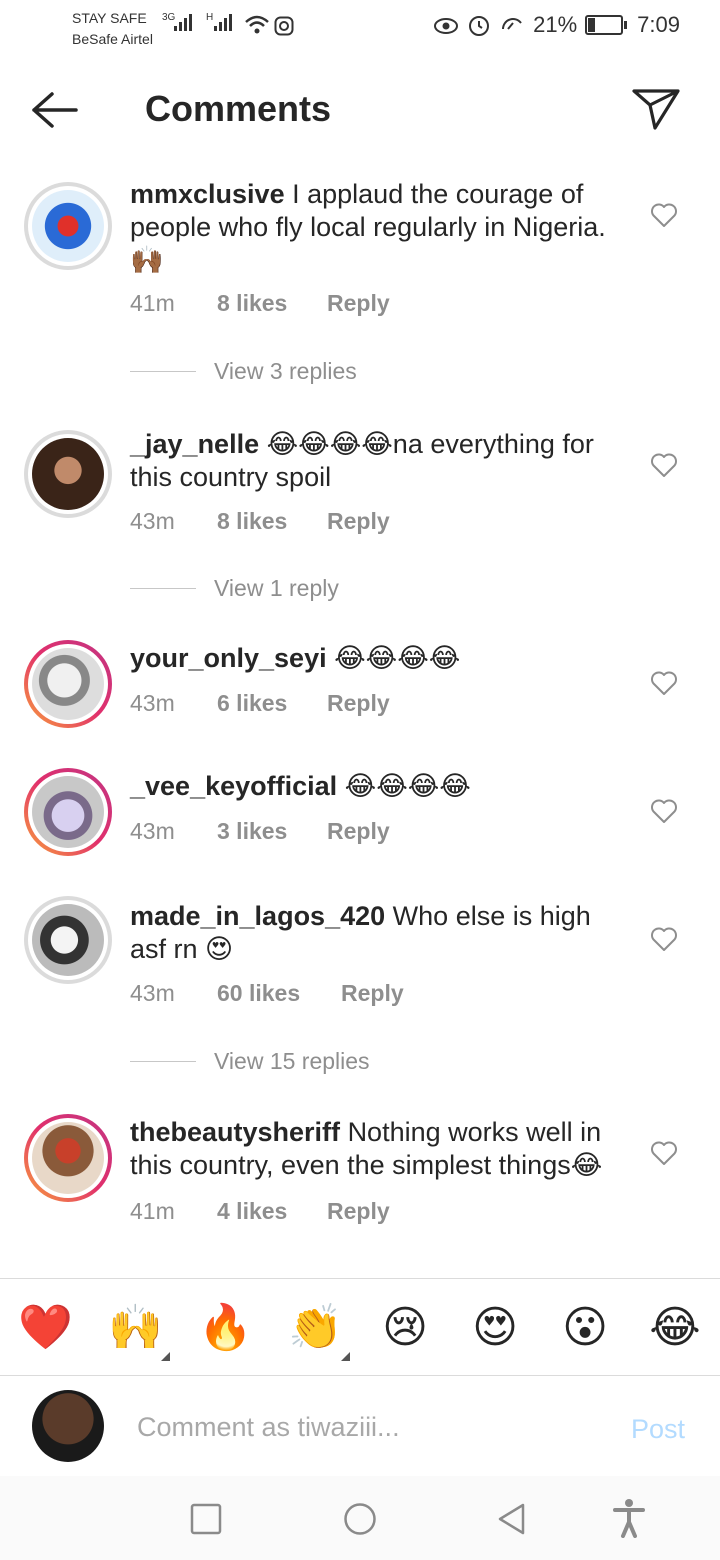 This screenshot has height=1560, width=720. Describe the element at coordinates (228, 658) in the screenshot. I see `comment-username: your_only_seyi` at that location.